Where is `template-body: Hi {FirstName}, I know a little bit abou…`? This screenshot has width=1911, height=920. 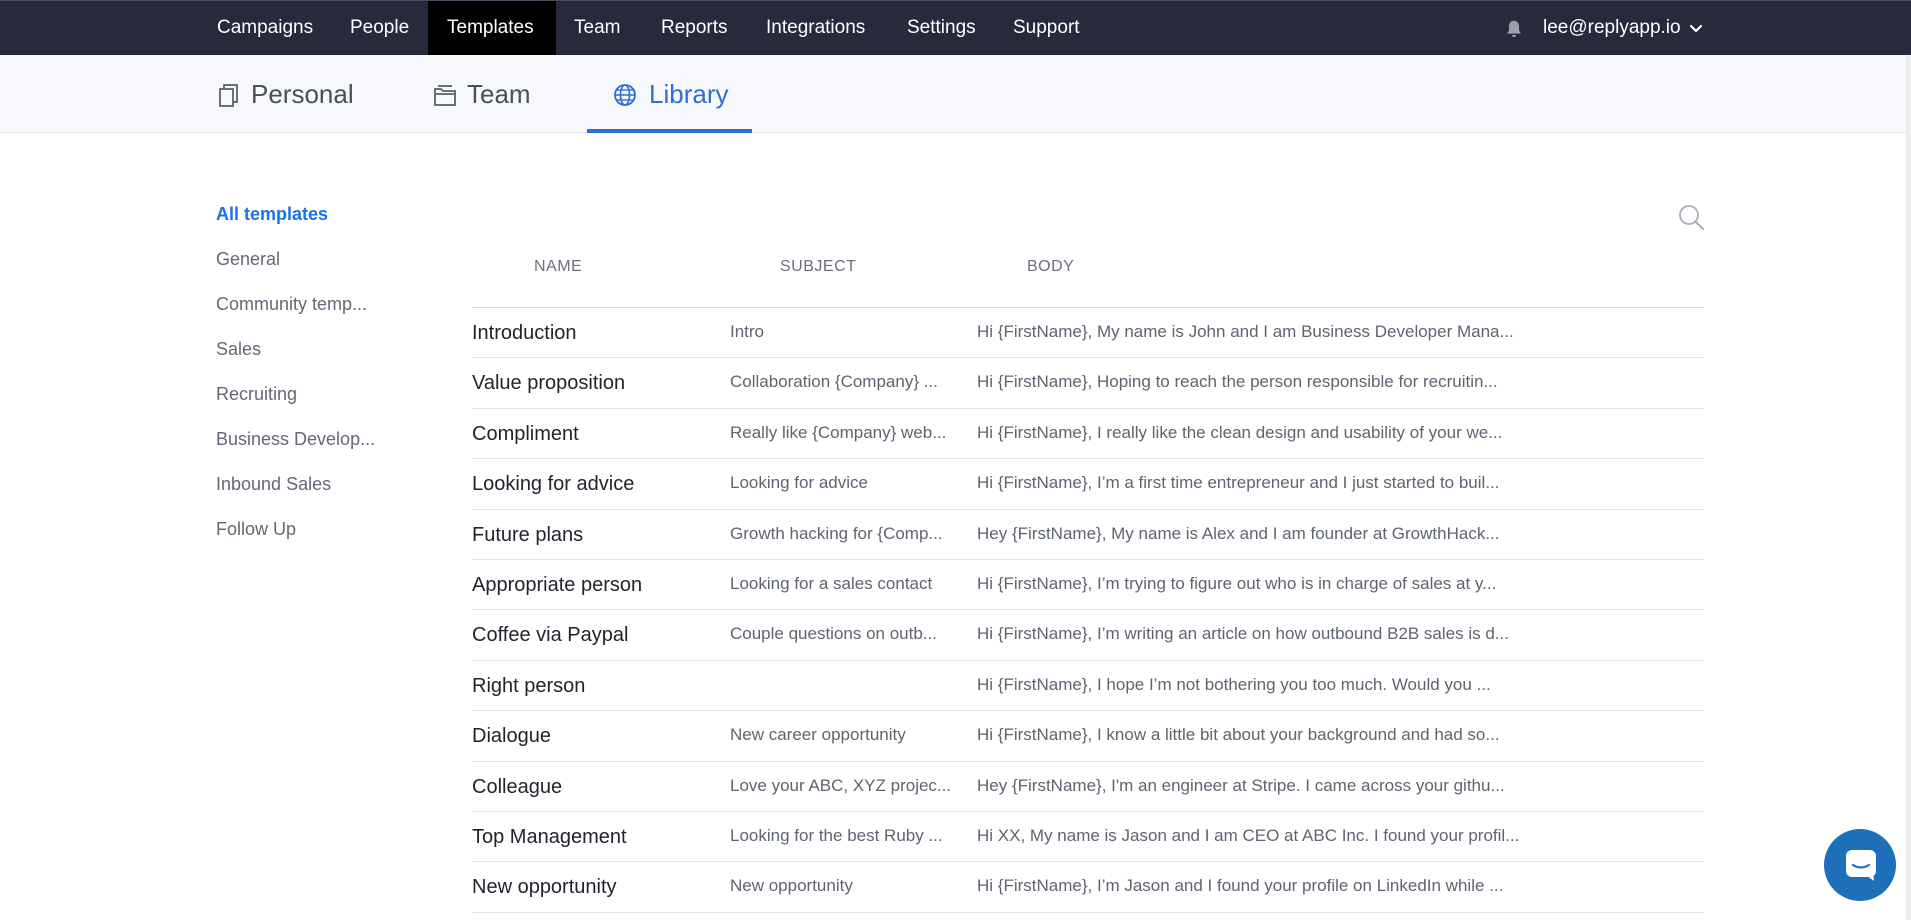
template-body: Hi {FirstName}, I know a little bit abou… is located at coordinates (1238, 735).